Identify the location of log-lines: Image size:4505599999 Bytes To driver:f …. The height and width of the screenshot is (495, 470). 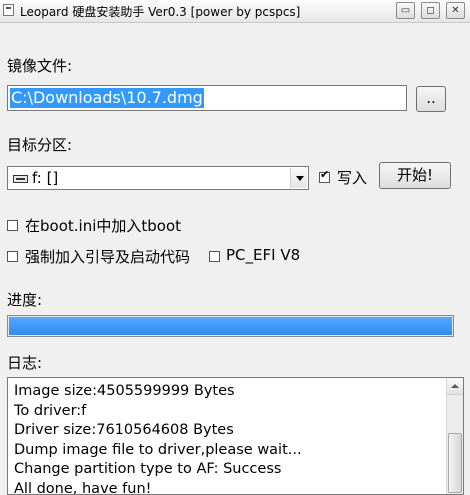
(158, 438).